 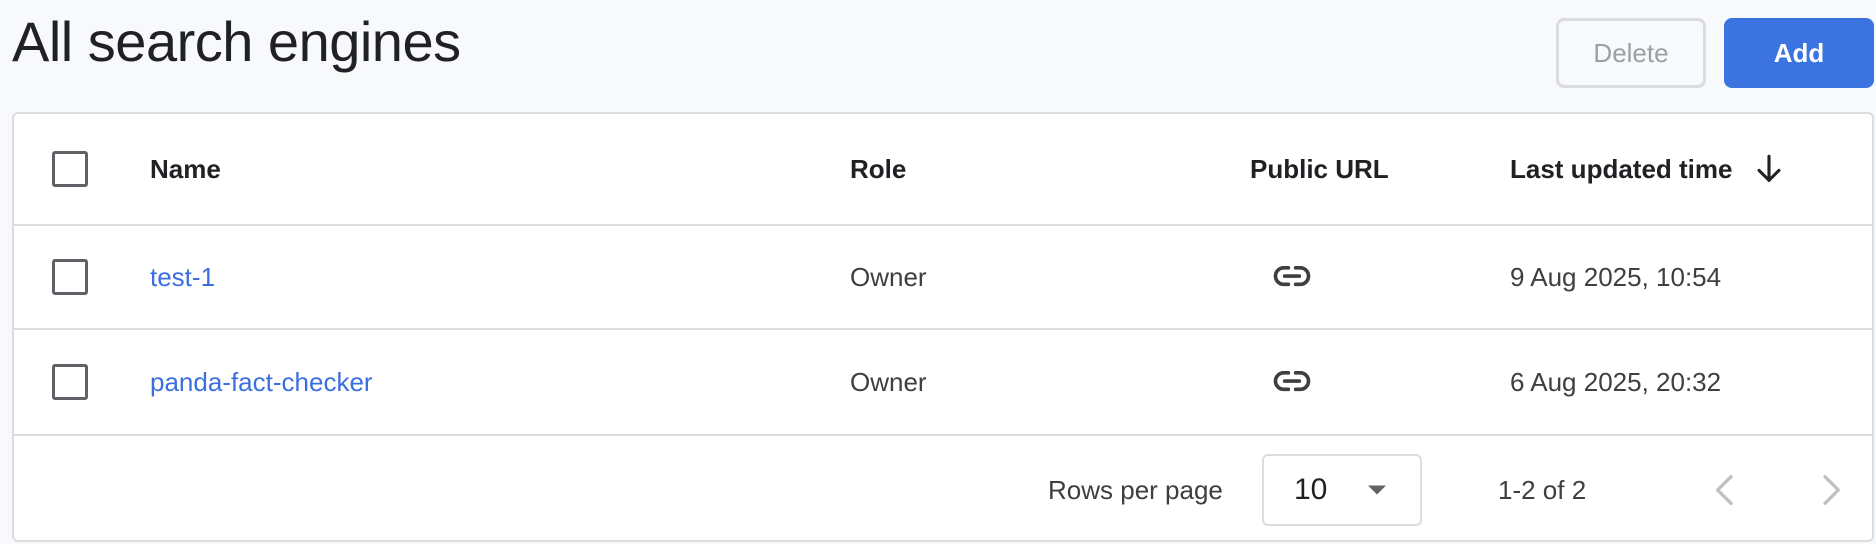 I want to click on engine-name-link: panda-fact-checker, so click(x=261, y=382).